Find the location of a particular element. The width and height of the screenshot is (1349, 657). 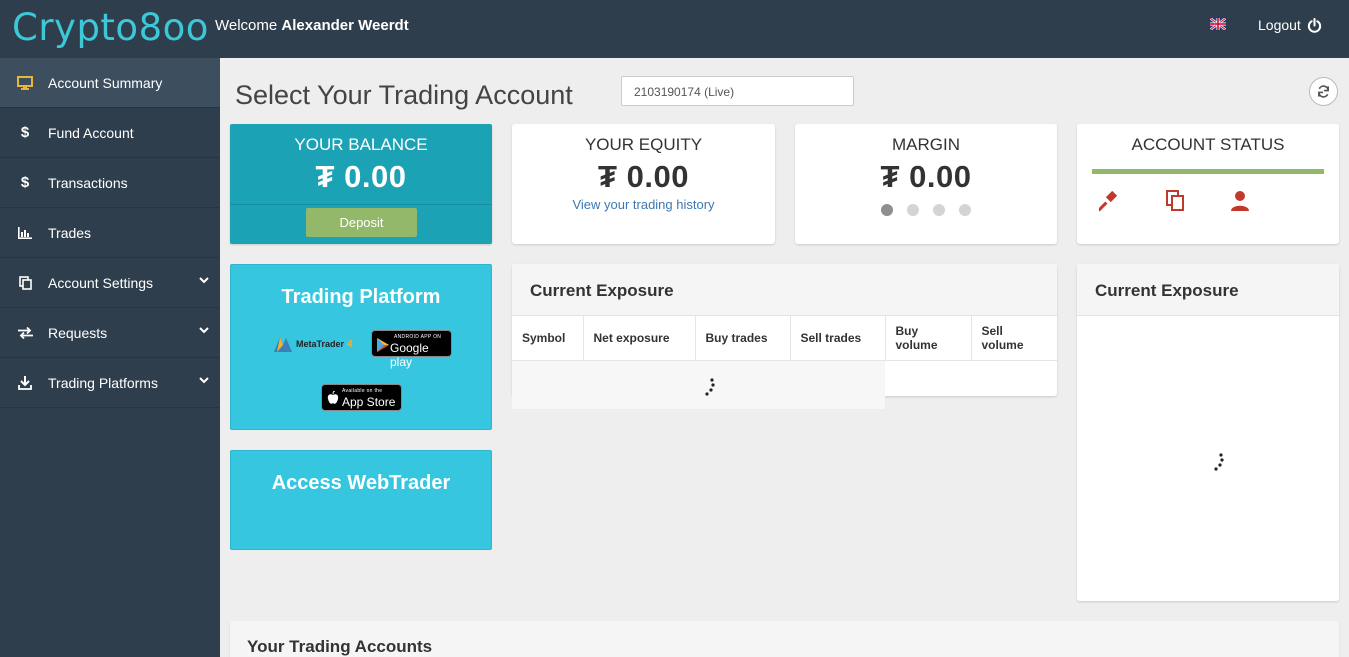

column-header: Sell volume is located at coordinates (1014, 338).